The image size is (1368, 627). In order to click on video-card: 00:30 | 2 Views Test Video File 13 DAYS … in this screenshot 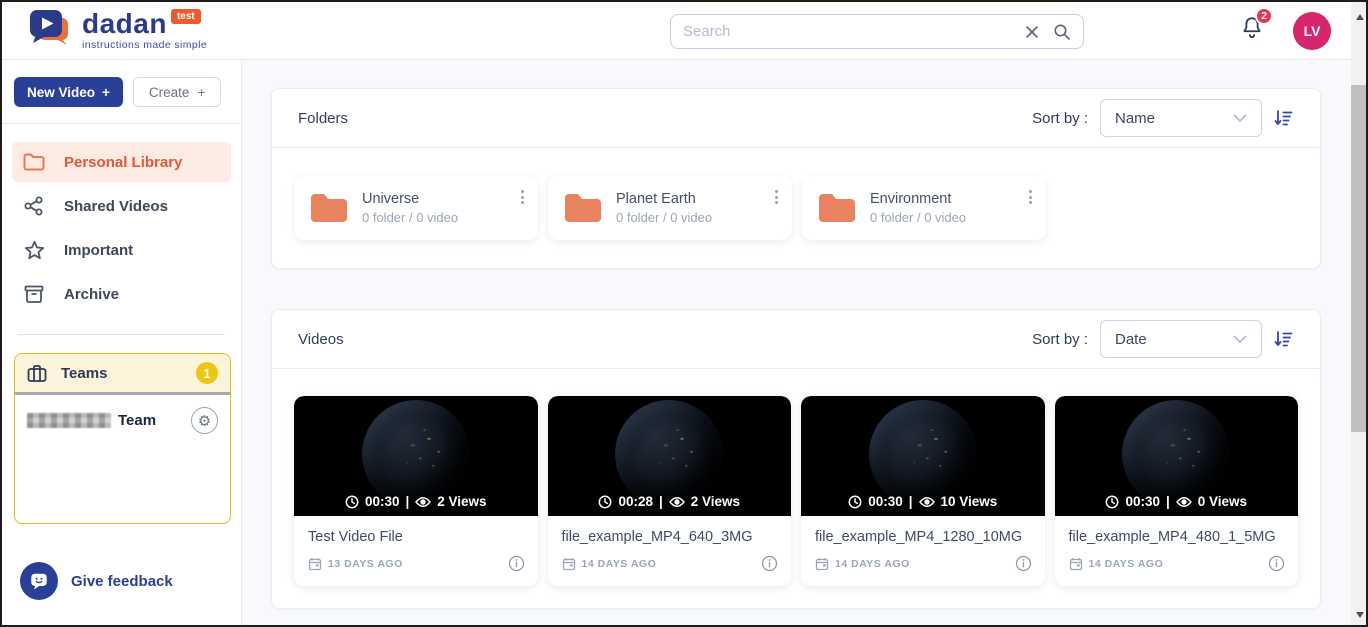, I will do `click(416, 491)`.